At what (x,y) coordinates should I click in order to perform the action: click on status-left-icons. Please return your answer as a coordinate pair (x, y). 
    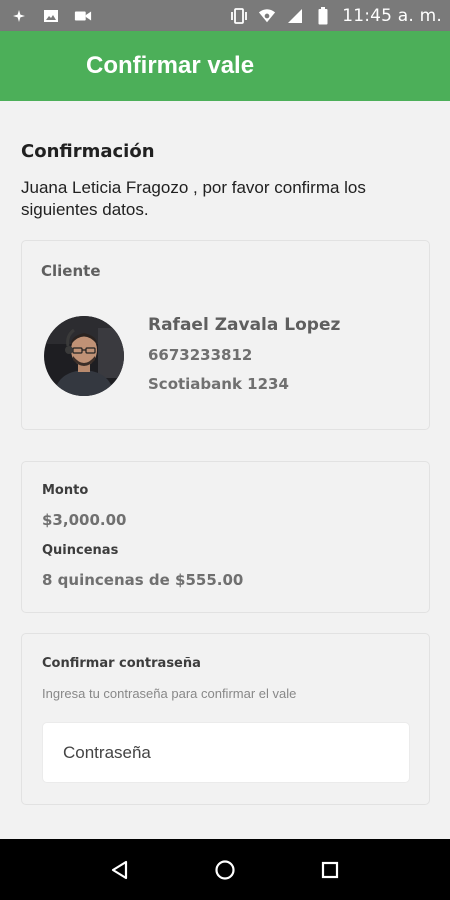
    Looking at the image, I should click on (51, 16).